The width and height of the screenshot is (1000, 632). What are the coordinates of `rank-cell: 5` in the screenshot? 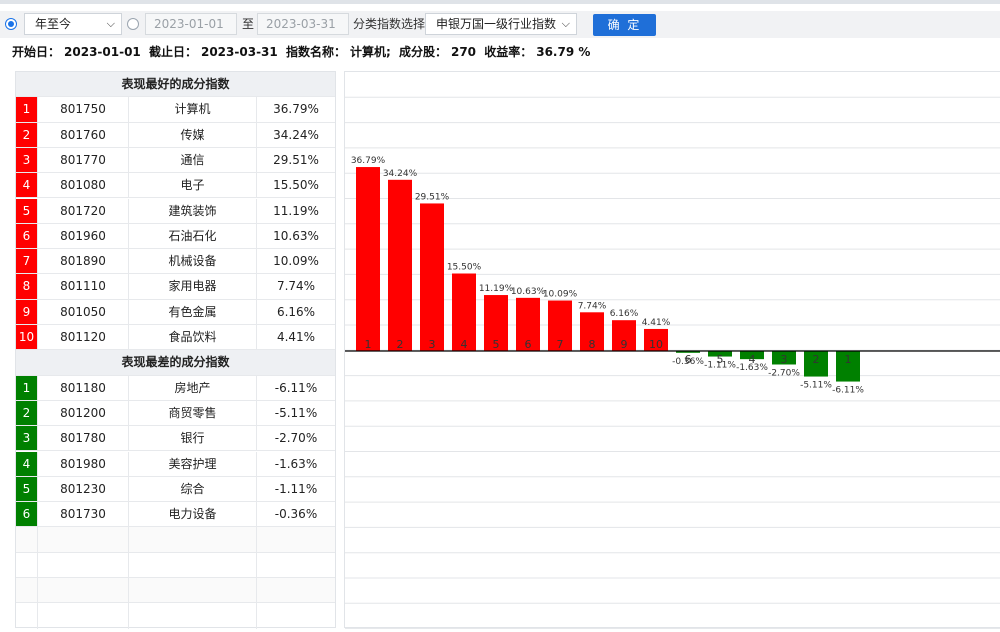 It's located at (27, 489).